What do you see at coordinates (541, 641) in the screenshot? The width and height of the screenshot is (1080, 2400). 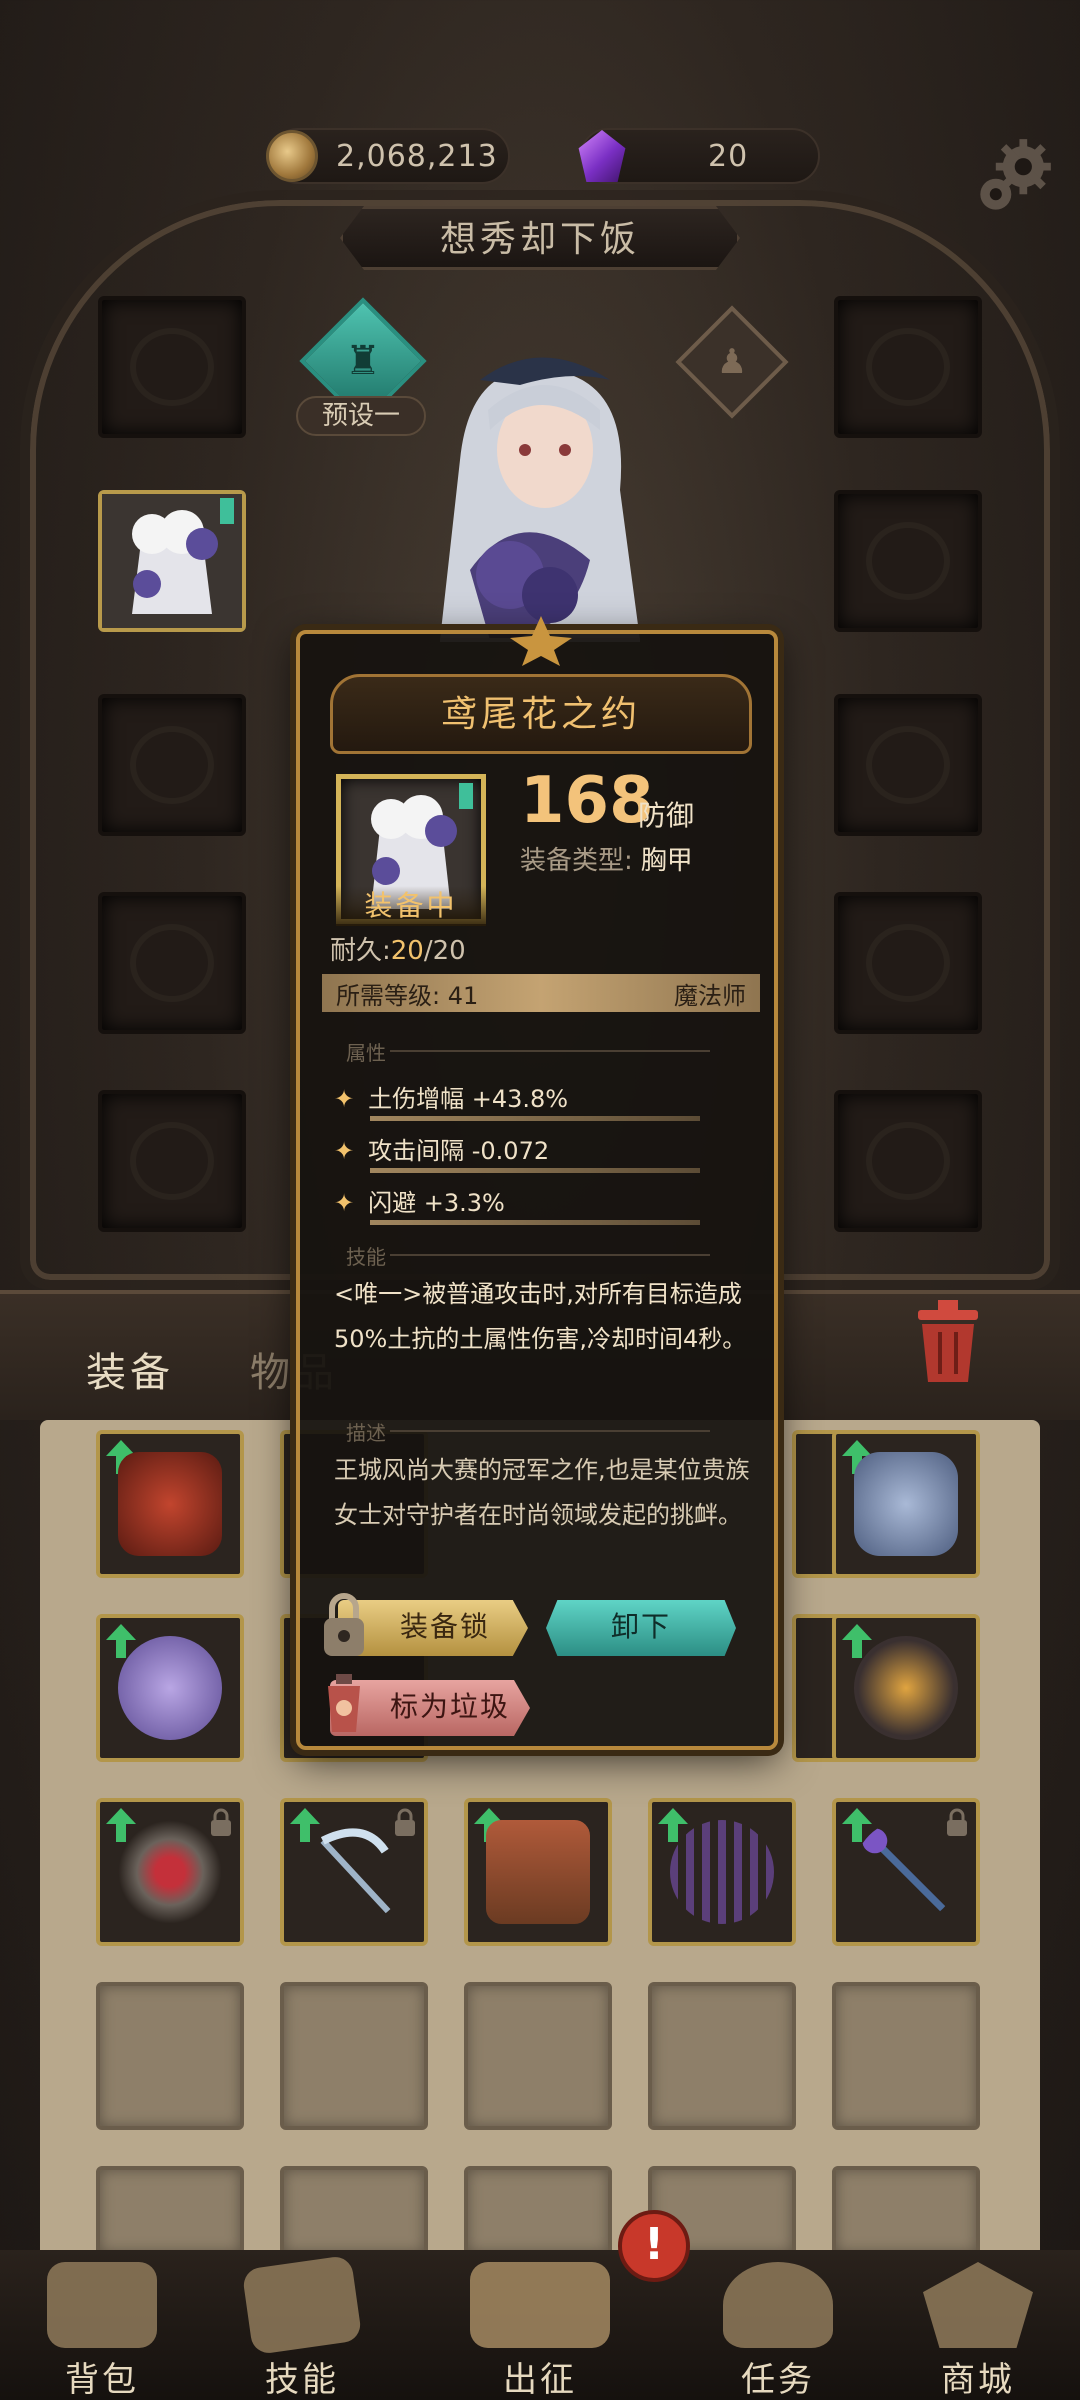 I see `ornament-crown-icon` at bounding box center [541, 641].